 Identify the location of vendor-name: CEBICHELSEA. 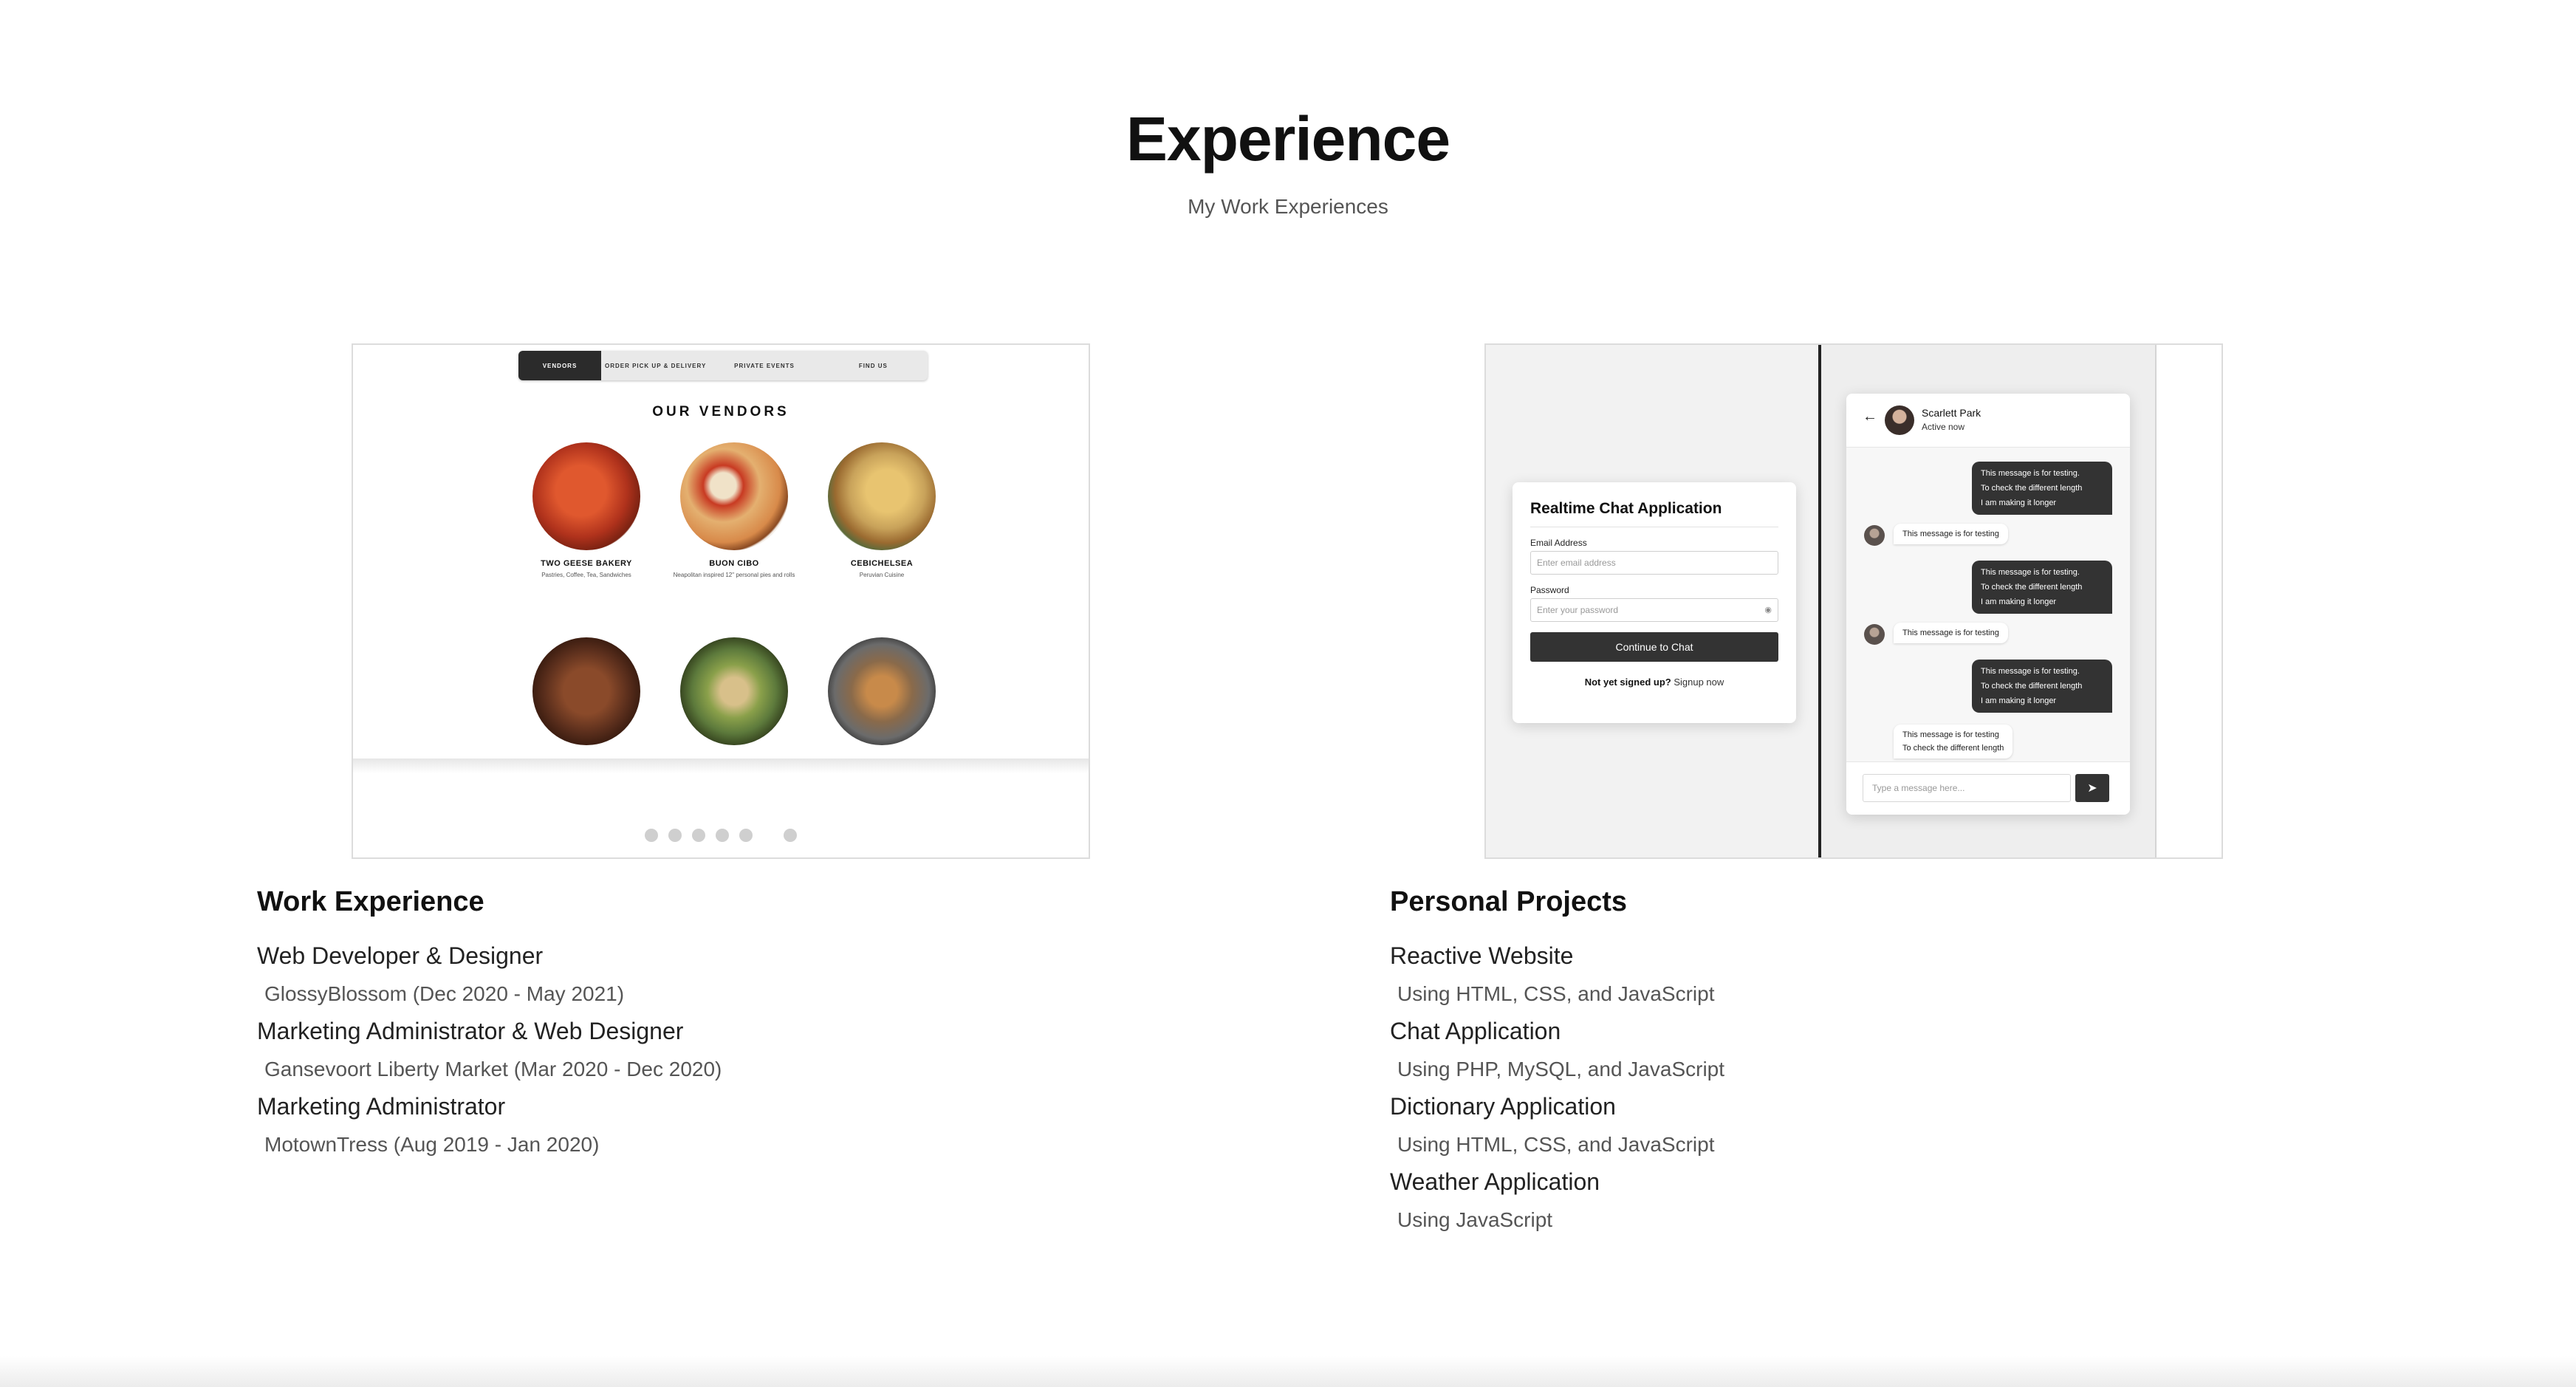
(882, 563).